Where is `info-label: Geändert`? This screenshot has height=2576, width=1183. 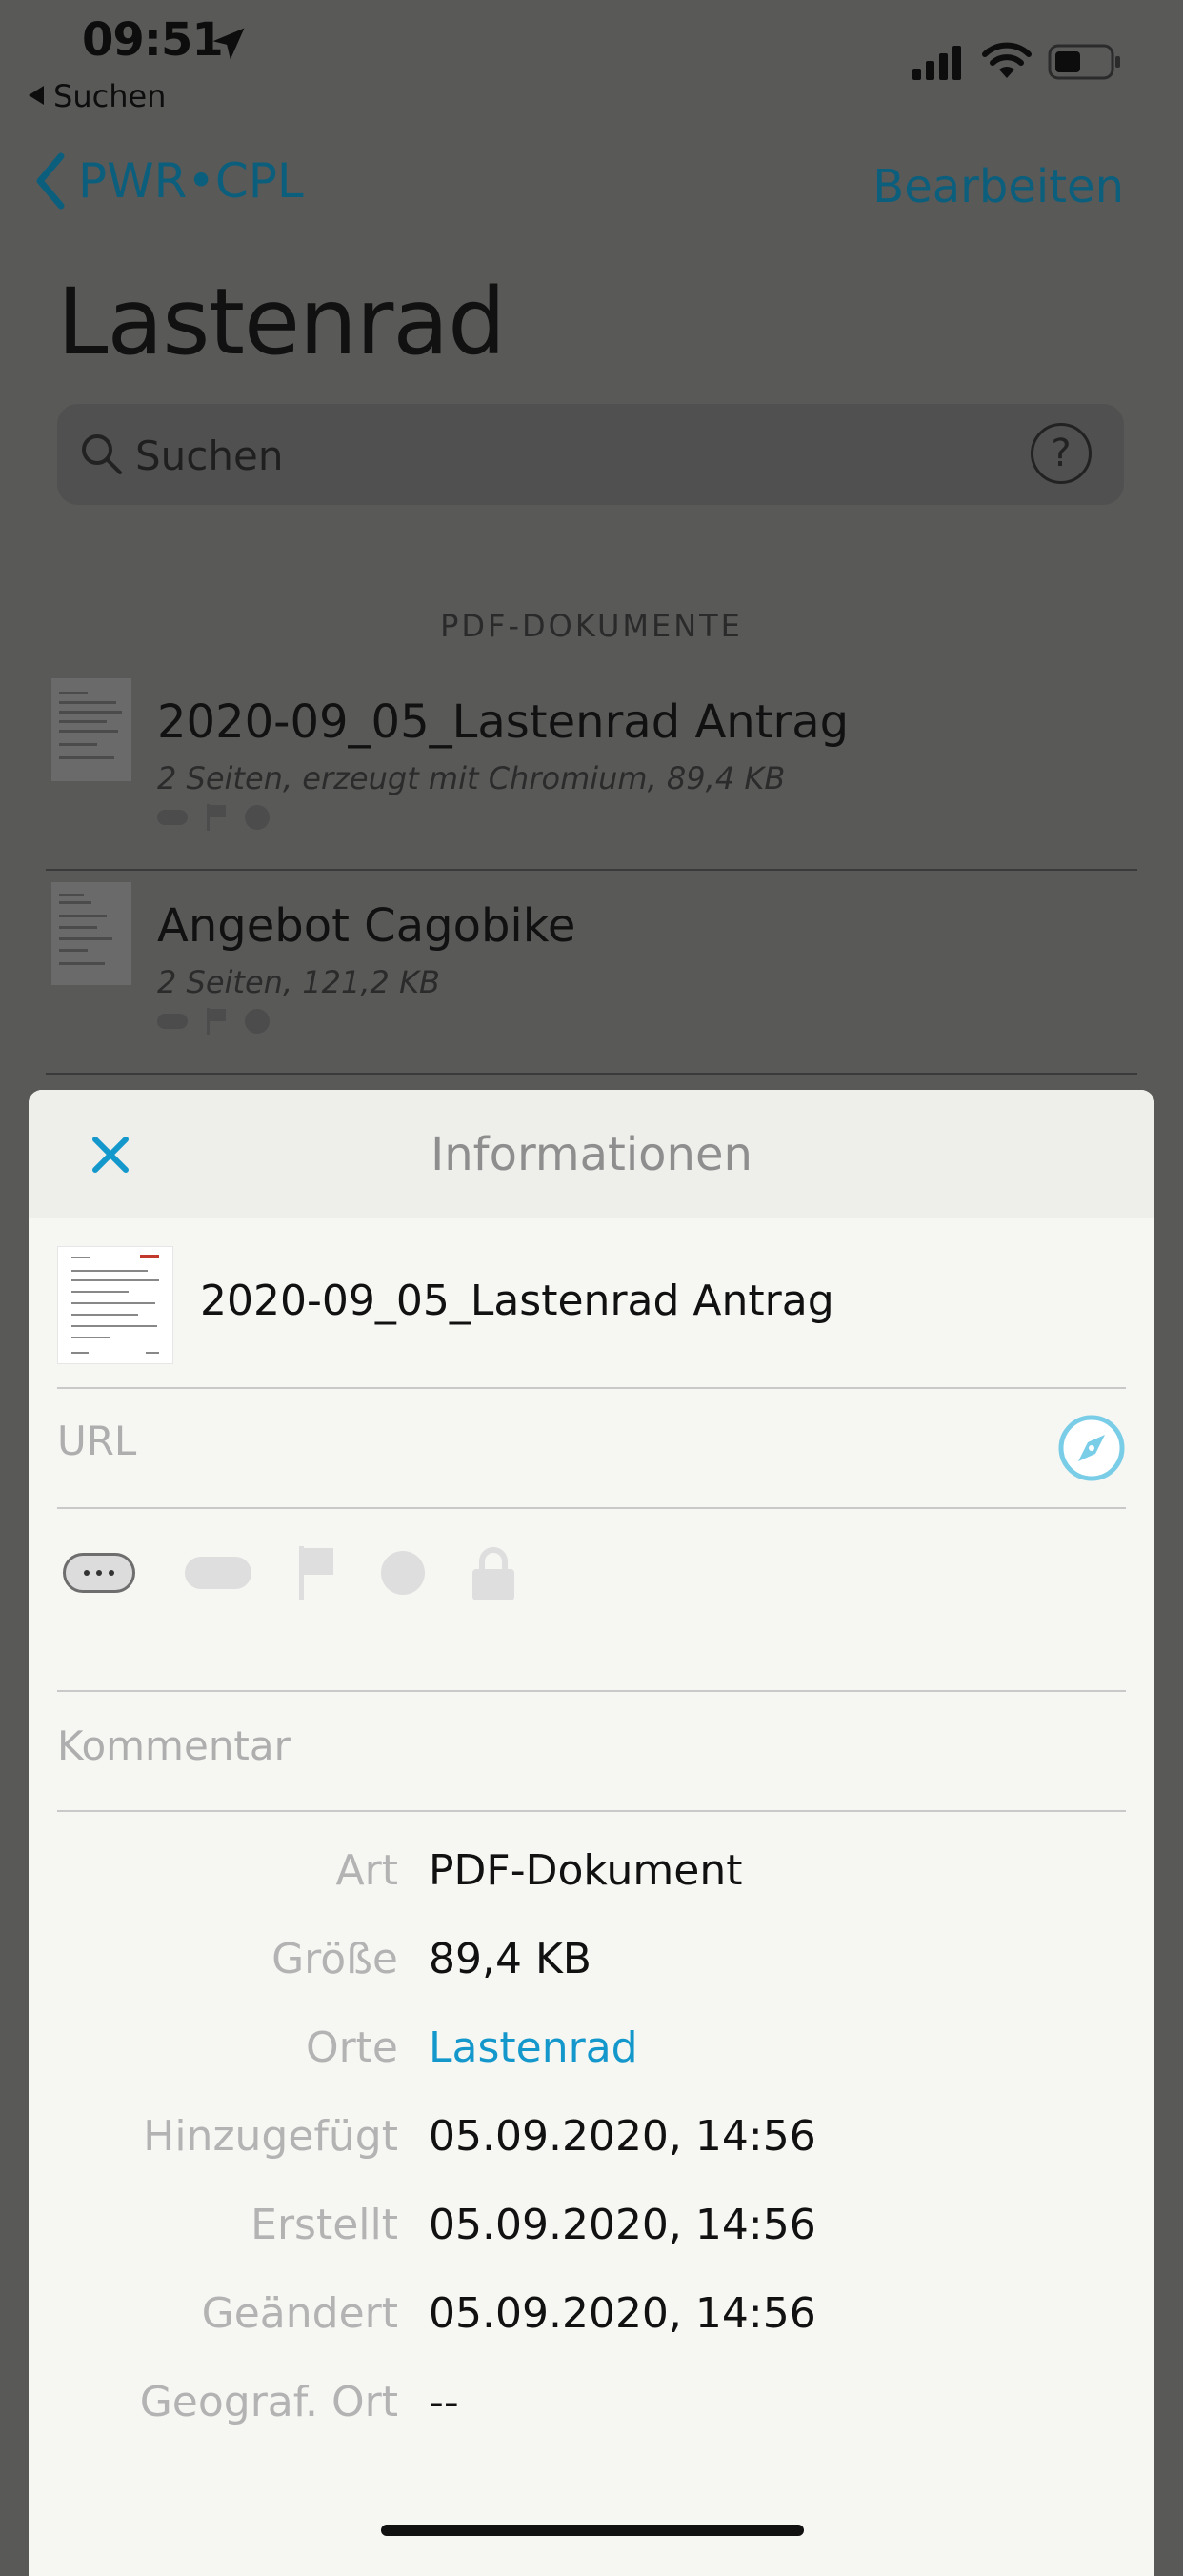 info-label: Geändert is located at coordinates (300, 2313).